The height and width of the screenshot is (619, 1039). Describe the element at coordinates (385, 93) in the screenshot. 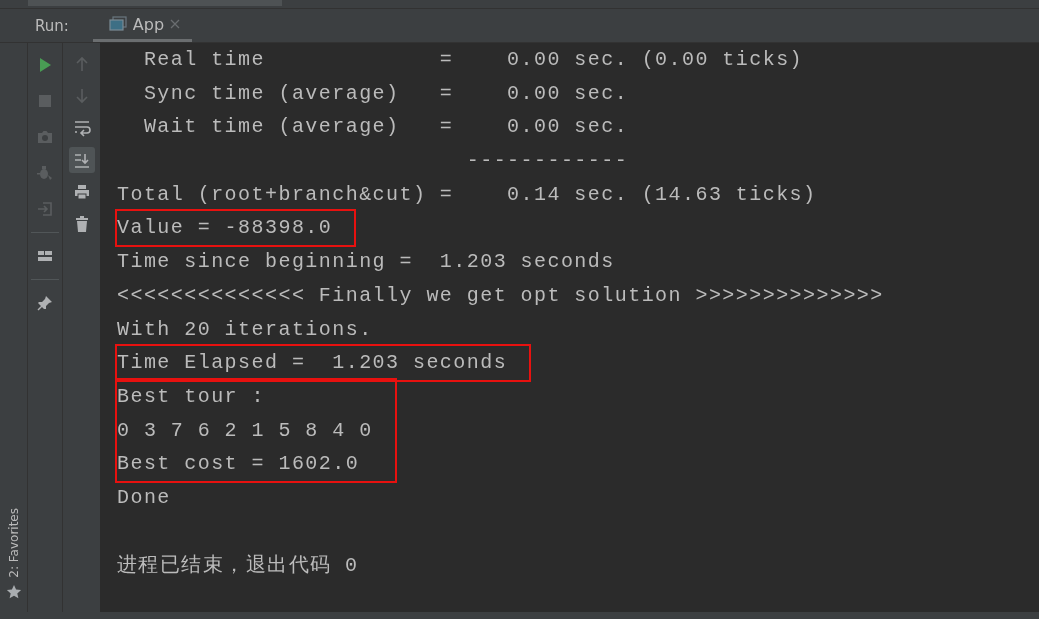

I see `output-line: Sync time (average) = 0.00 sec.` at that location.